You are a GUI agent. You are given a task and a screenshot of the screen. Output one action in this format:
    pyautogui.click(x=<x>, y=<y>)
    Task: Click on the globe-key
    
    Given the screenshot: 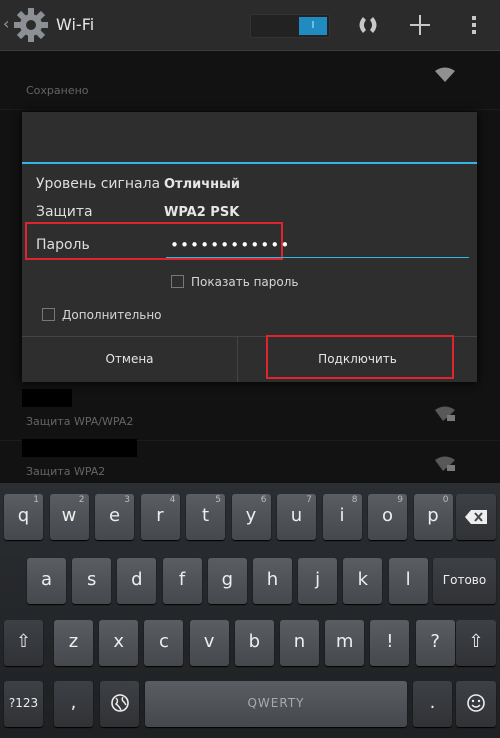 What is the action you would take?
    pyautogui.click(x=119, y=704)
    